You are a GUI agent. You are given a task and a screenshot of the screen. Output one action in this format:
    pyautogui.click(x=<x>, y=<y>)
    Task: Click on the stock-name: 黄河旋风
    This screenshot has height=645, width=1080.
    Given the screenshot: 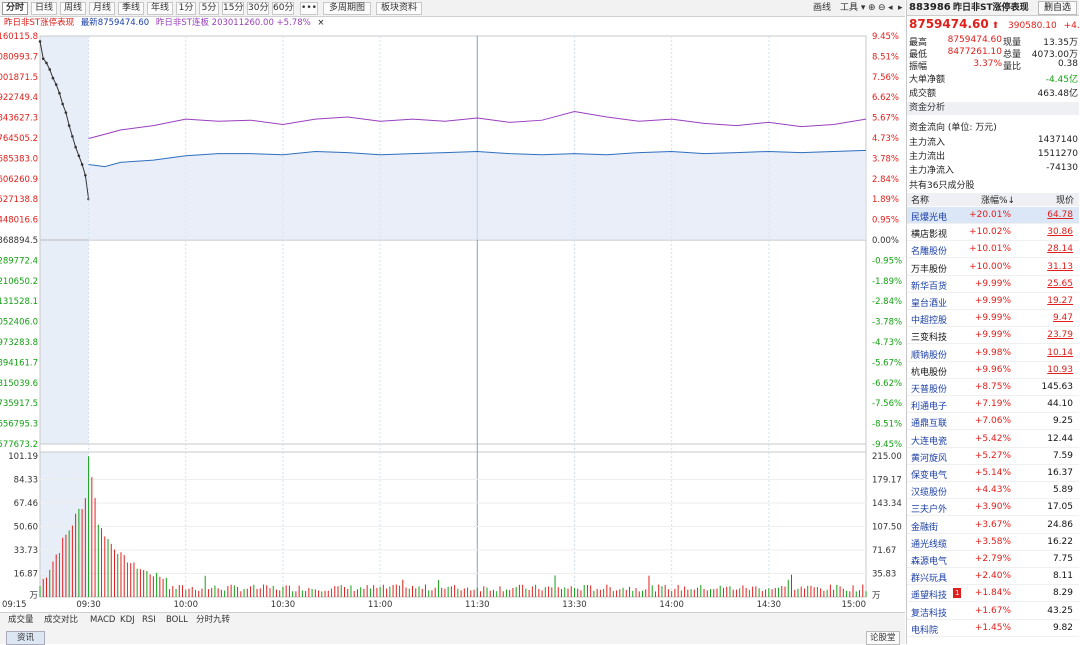 What is the action you would take?
    pyautogui.click(x=929, y=457)
    